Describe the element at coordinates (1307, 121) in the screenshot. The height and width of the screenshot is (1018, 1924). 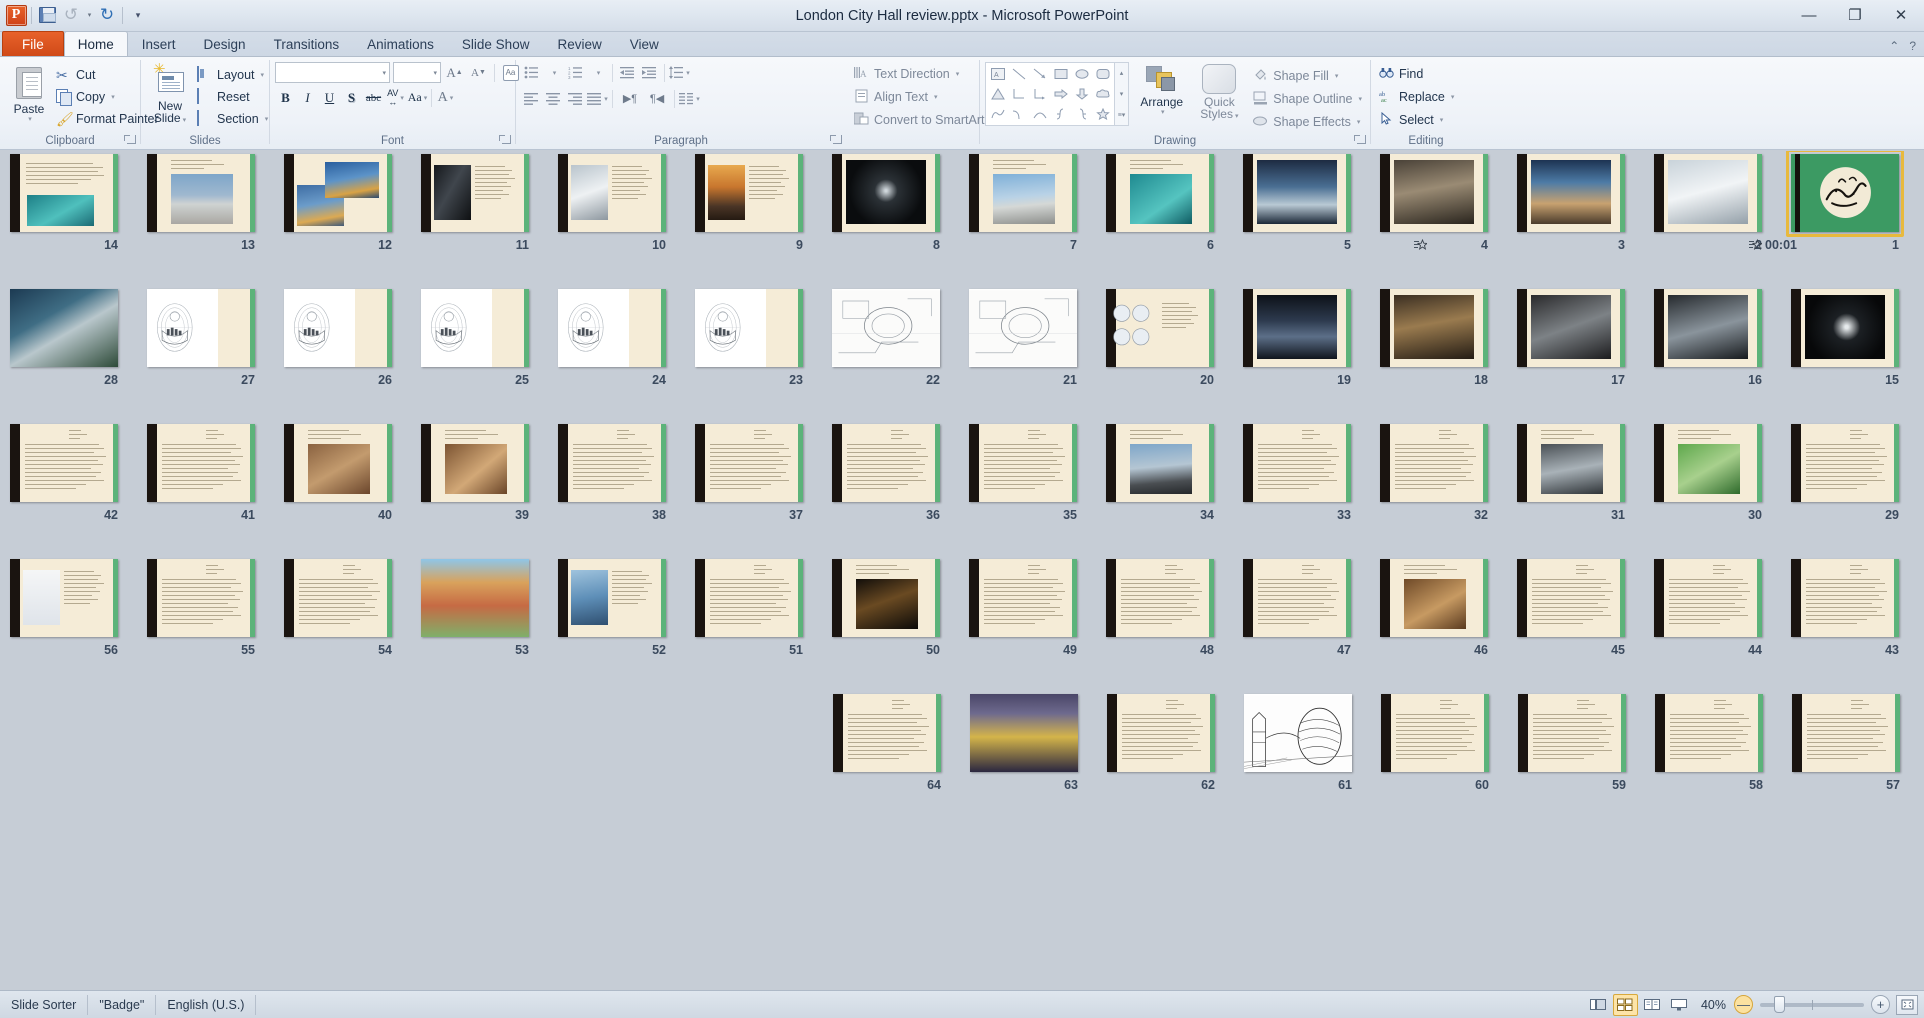
I see `shape-effects-button: Shape Effects ▾` at that location.